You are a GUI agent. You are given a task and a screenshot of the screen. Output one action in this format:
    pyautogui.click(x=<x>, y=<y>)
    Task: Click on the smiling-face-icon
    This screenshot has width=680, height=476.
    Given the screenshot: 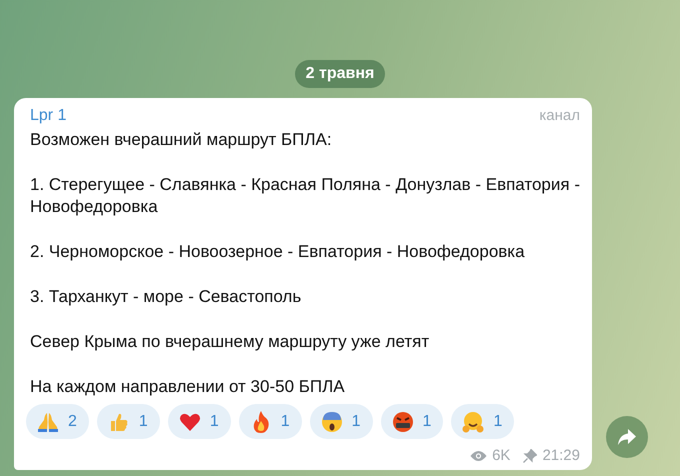 What is the action you would take?
    pyautogui.click(x=473, y=422)
    